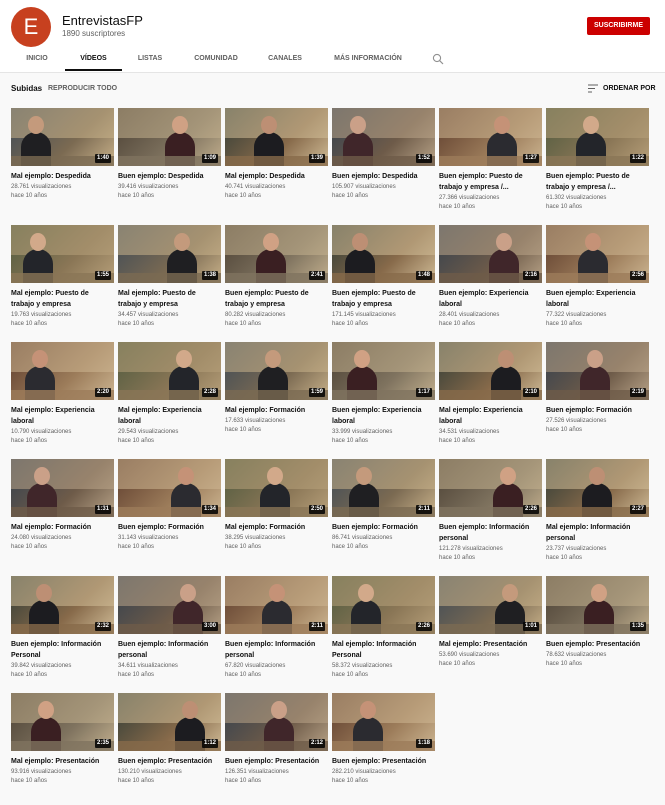 This screenshot has height=805, width=665. What do you see at coordinates (169, 299) in the screenshot?
I see `video-title: Mal ejemplo: Puesto de trabajo y empresa` at bounding box center [169, 299].